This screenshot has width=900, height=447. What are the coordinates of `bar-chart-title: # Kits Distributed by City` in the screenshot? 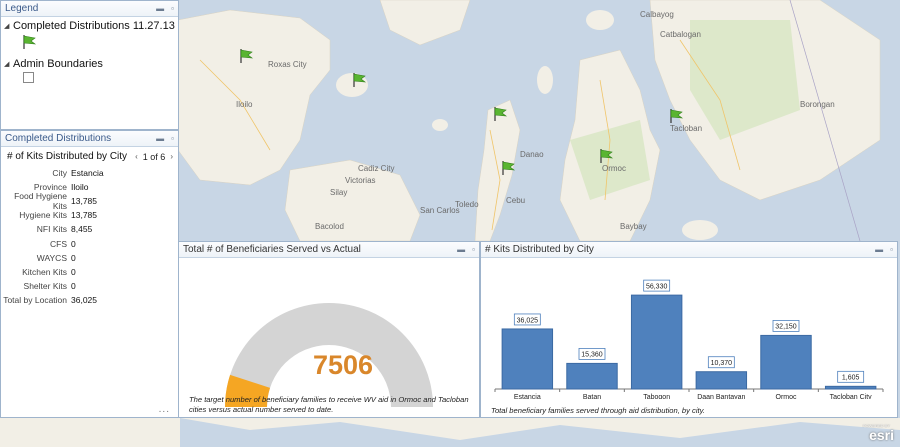 It's located at (539, 249).